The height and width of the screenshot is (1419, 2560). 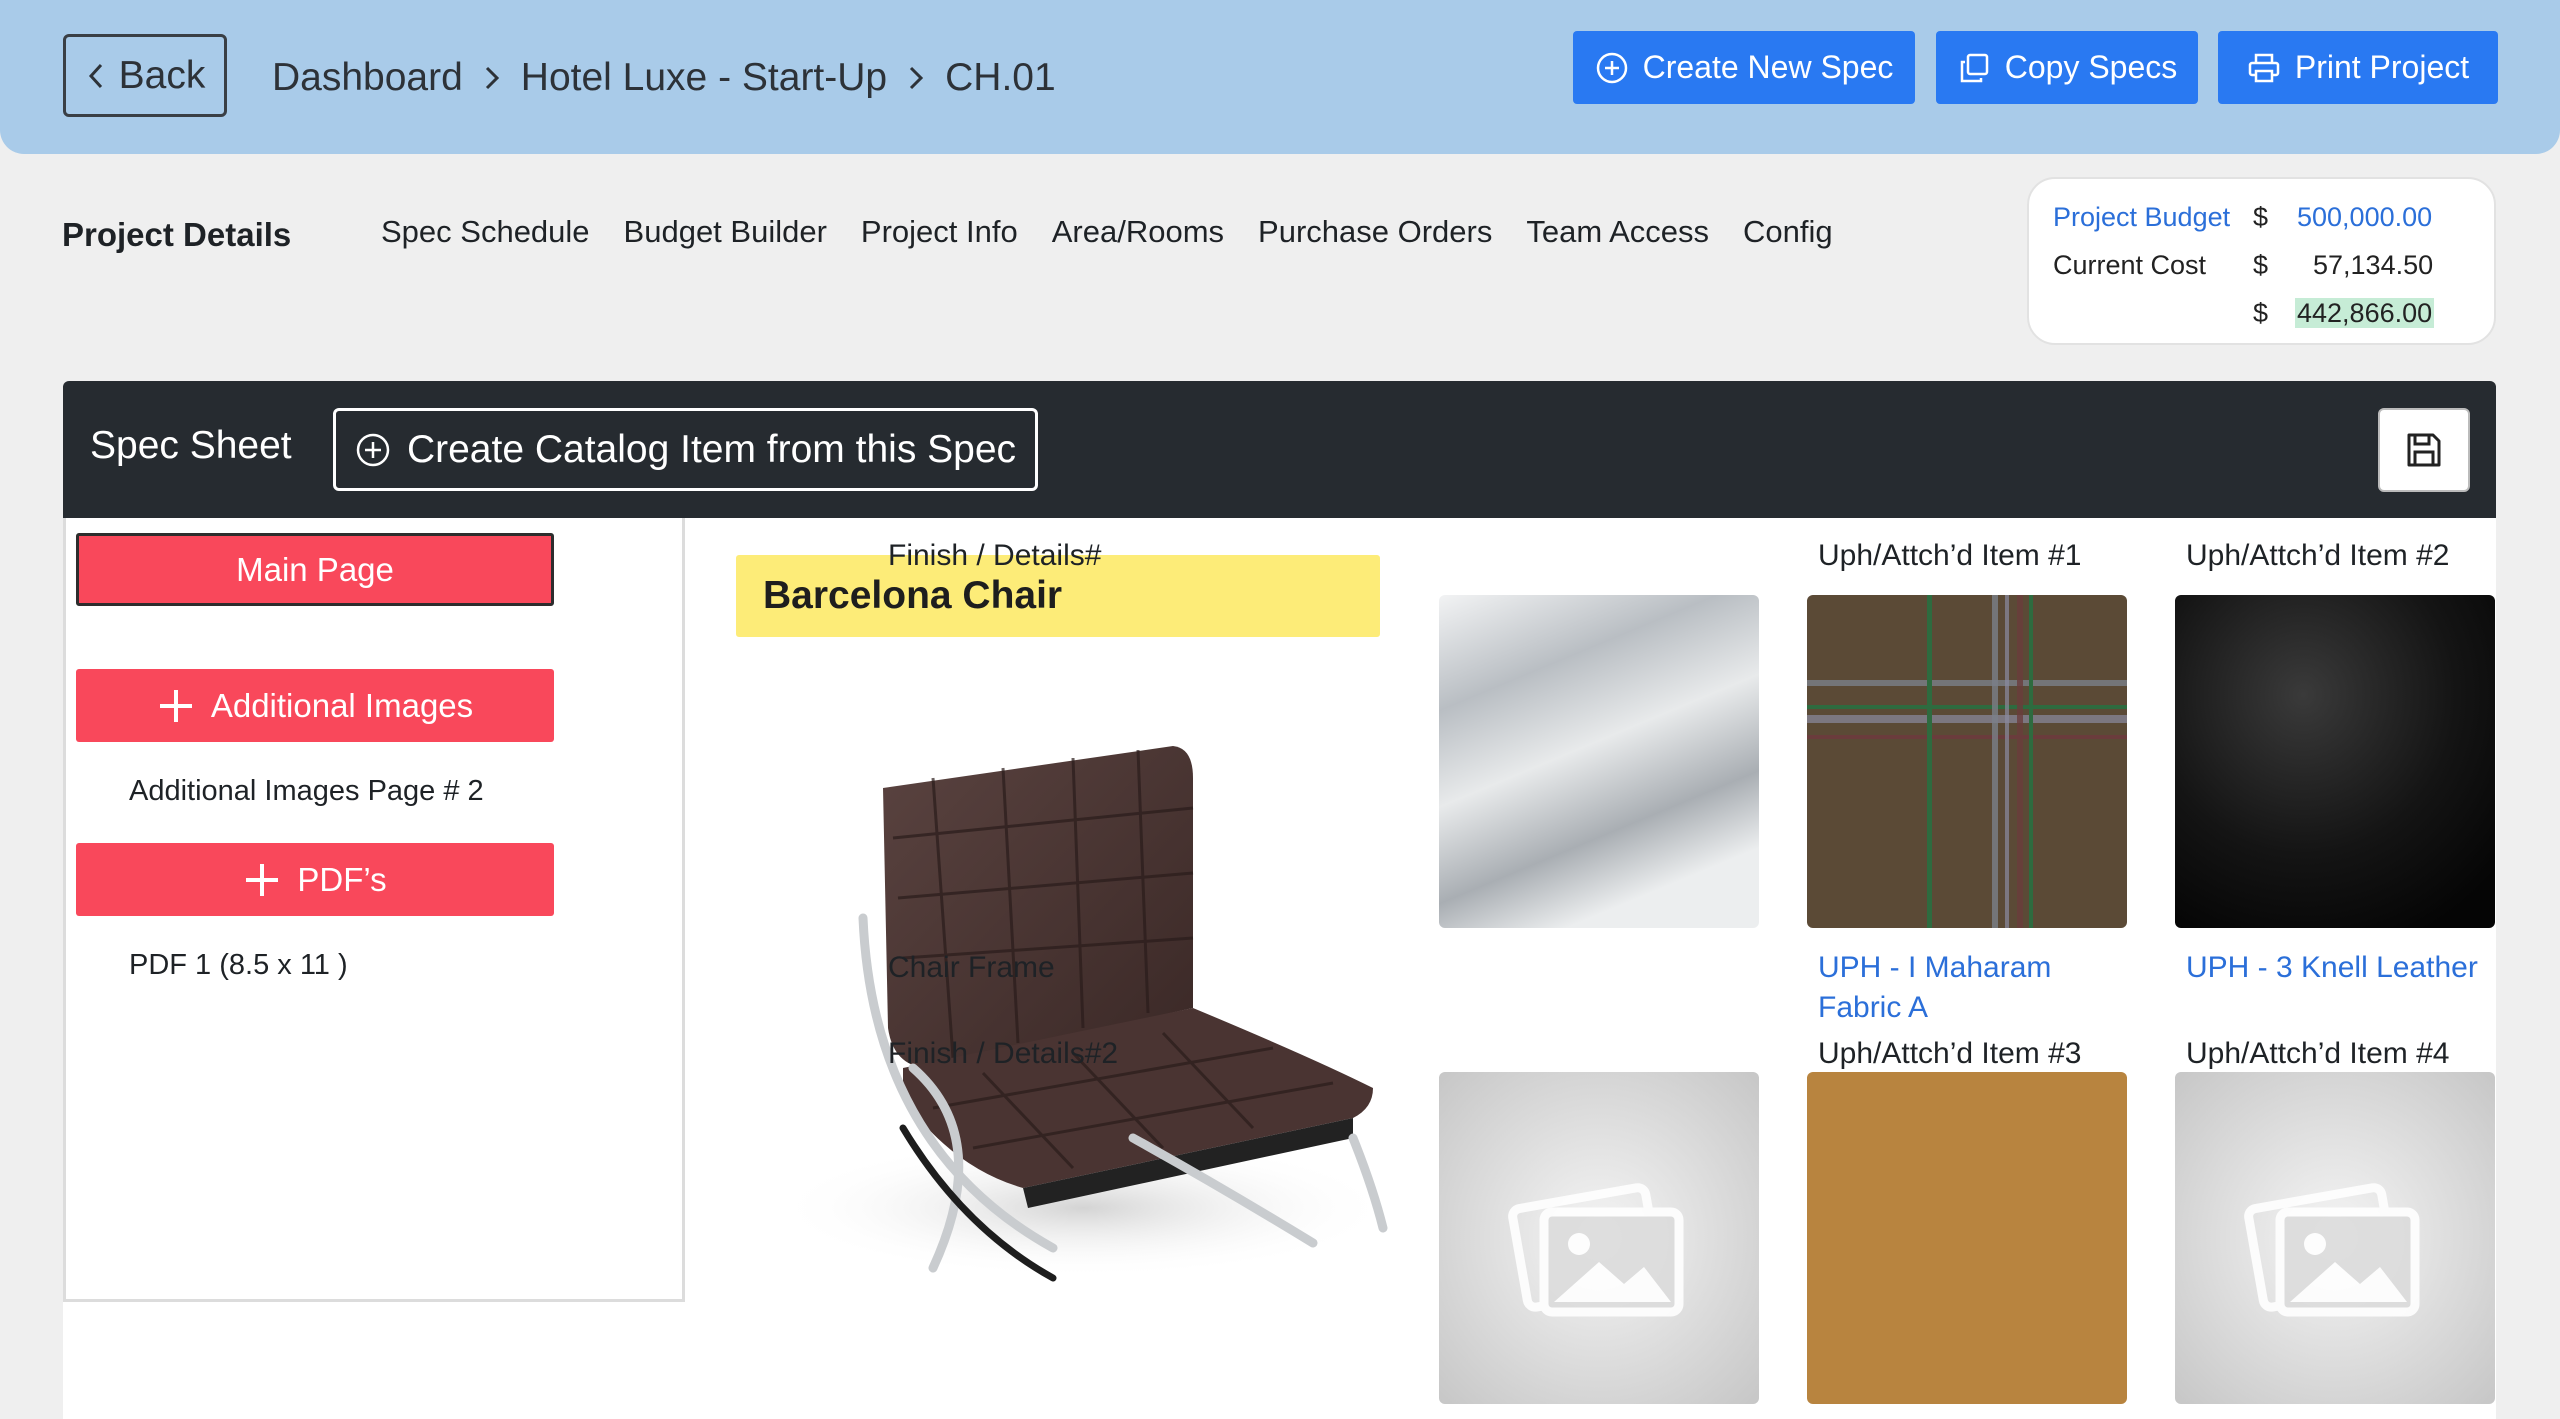 I want to click on back-button: Back, so click(x=145, y=75).